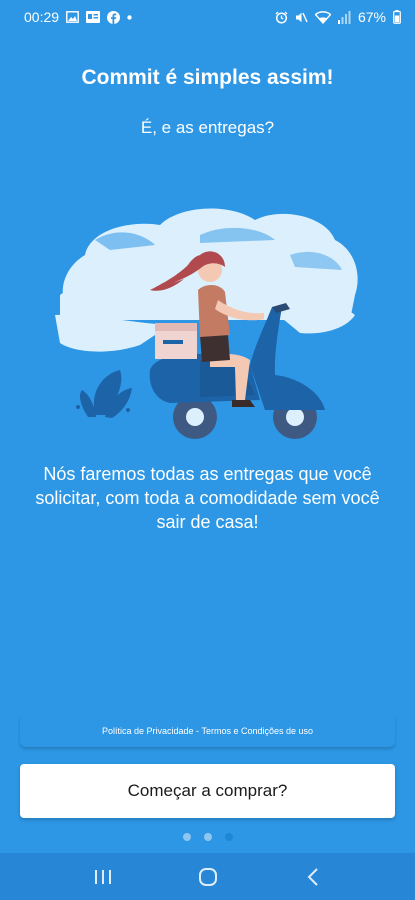 This screenshot has height=900, width=415. What do you see at coordinates (129, 17) in the screenshot?
I see `dot-icon` at bounding box center [129, 17].